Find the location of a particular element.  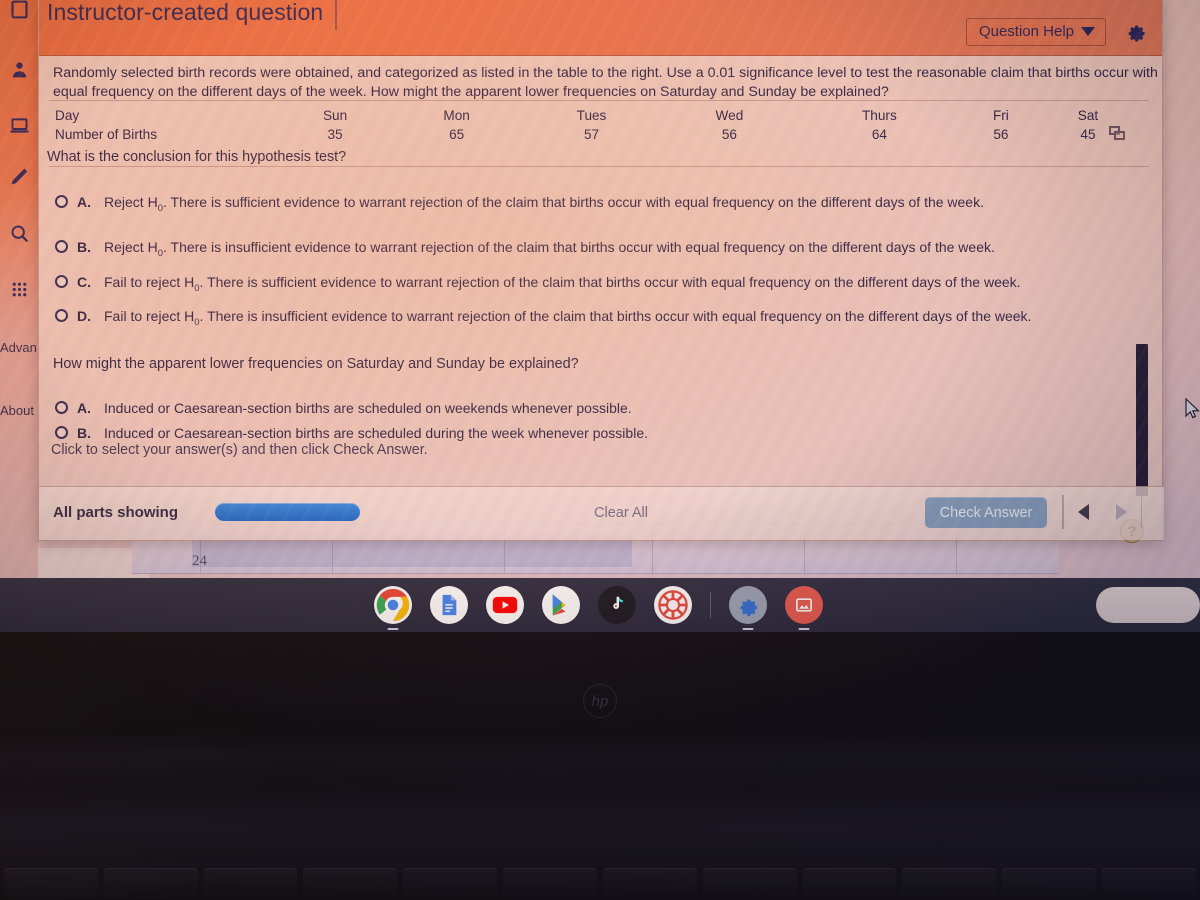

part1-option-c-letter: C. is located at coordinates (84, 282).